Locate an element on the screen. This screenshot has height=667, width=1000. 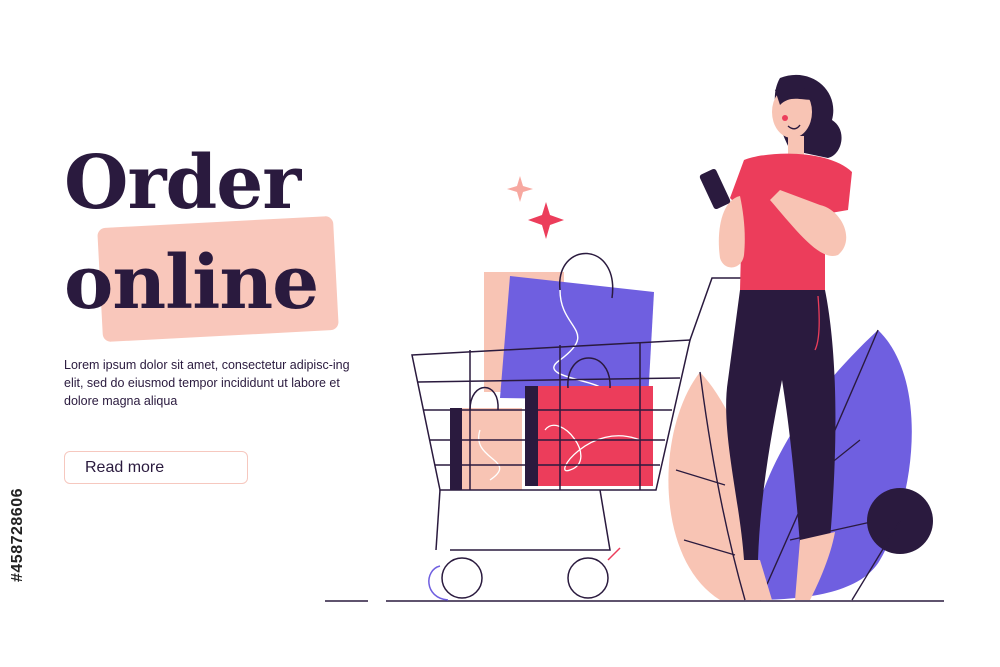
smartphone-icon is located at coordinates (715, 189).